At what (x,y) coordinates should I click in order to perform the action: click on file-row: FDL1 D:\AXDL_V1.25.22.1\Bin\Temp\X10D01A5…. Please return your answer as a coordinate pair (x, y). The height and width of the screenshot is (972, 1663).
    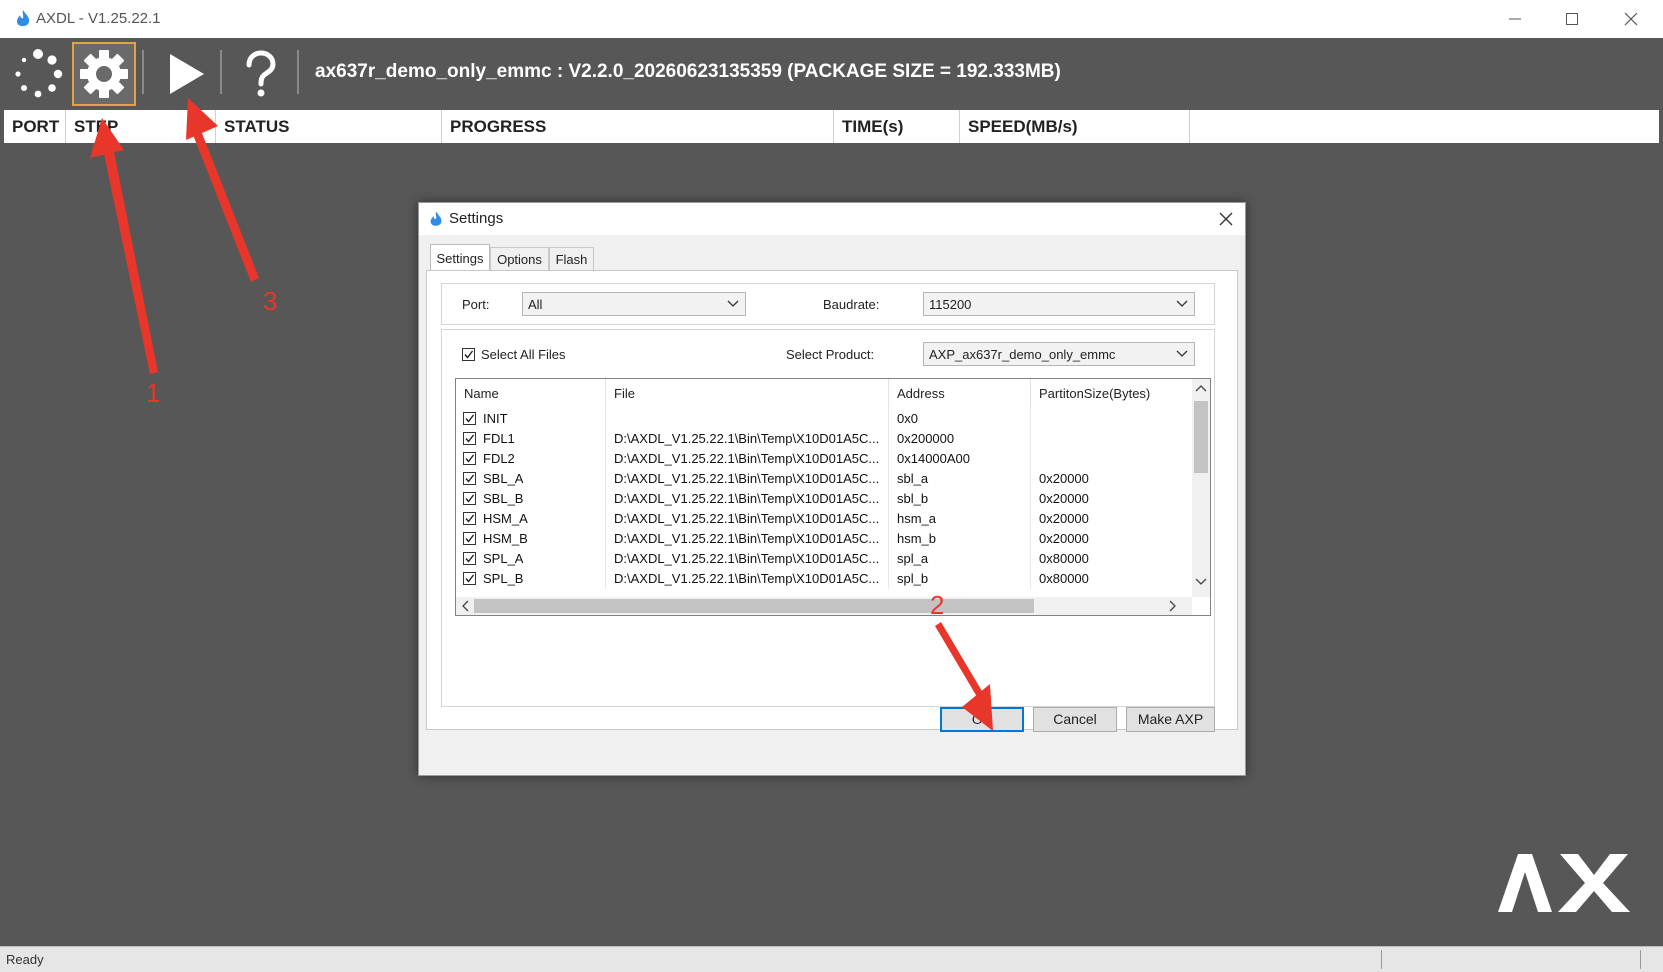
    Looking at the image, I should click on (815, 439).